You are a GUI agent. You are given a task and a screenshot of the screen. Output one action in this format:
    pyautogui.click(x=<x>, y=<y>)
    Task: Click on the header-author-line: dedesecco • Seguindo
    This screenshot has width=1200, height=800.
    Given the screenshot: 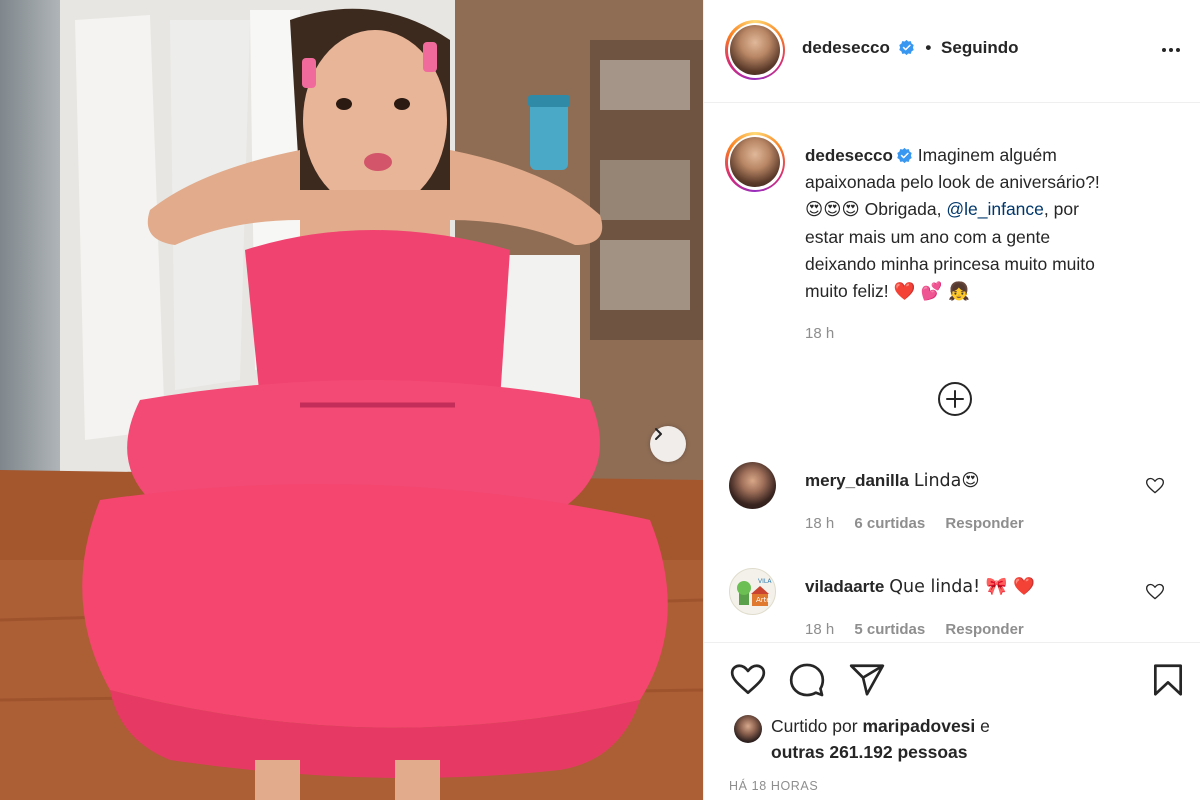 What is the action you would take?
    pyautogui.click(x=910, y=48)
    